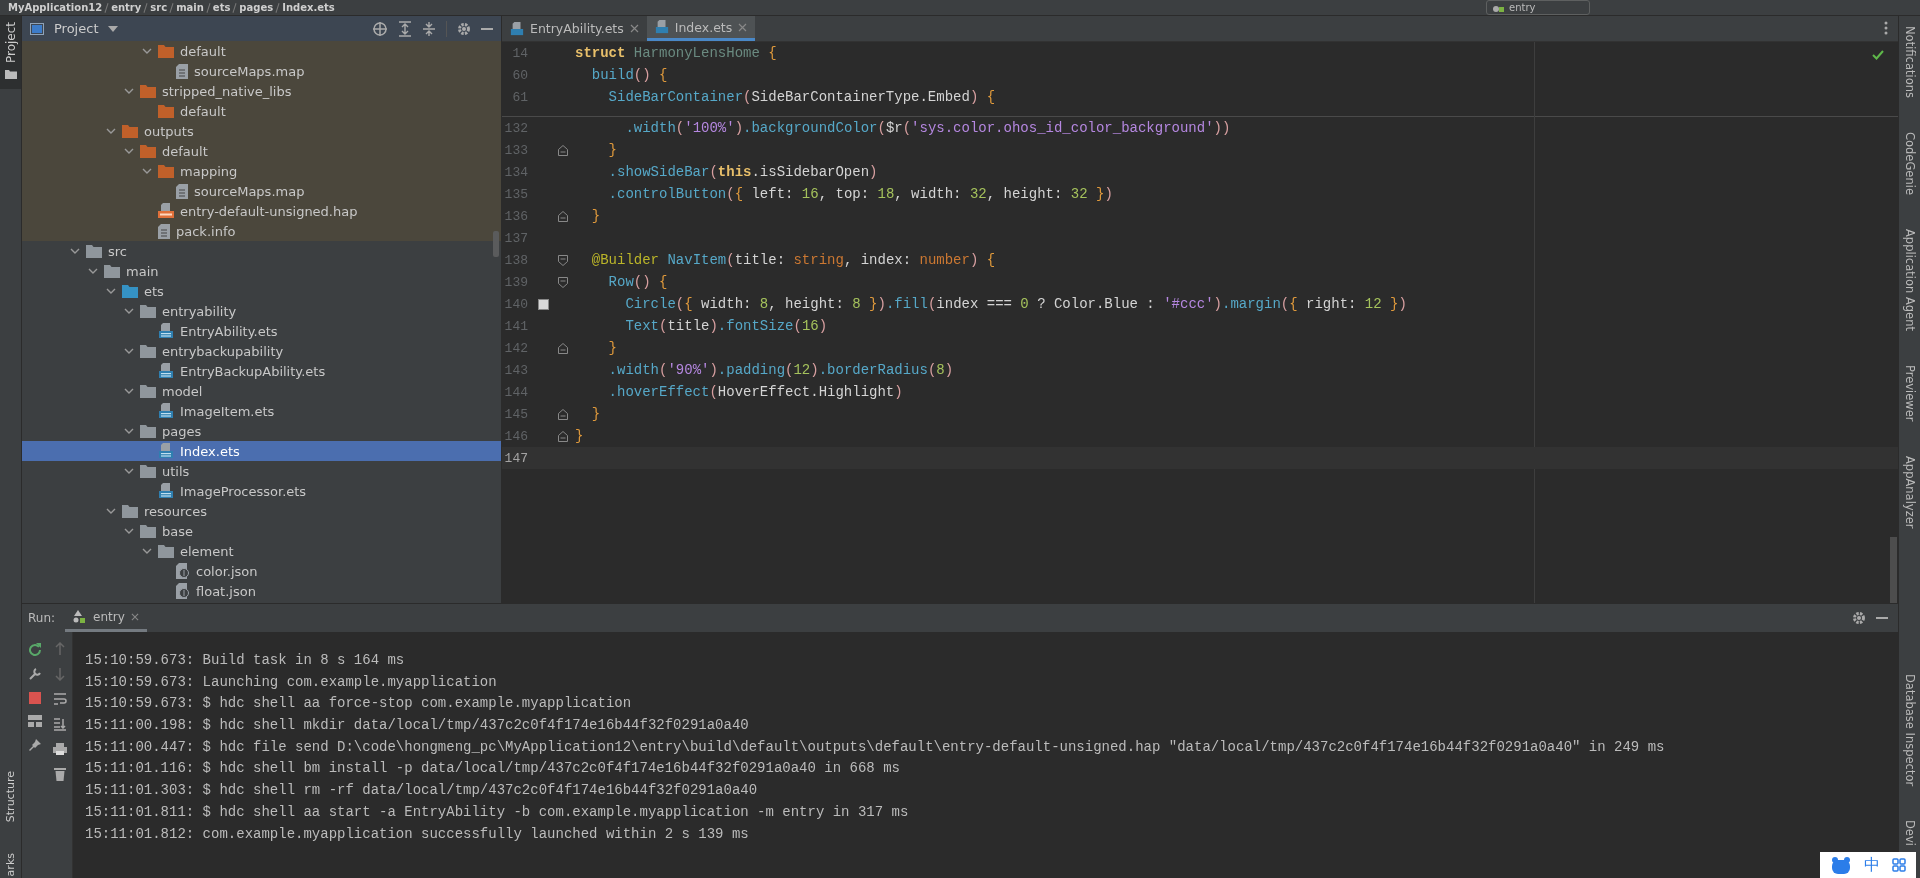 The width and height of the screenshot is (1920, 878). What do you see at coordinates (59, 699) in the screenshot?
I see `wrap-icon` at bounding box center [59, 699].